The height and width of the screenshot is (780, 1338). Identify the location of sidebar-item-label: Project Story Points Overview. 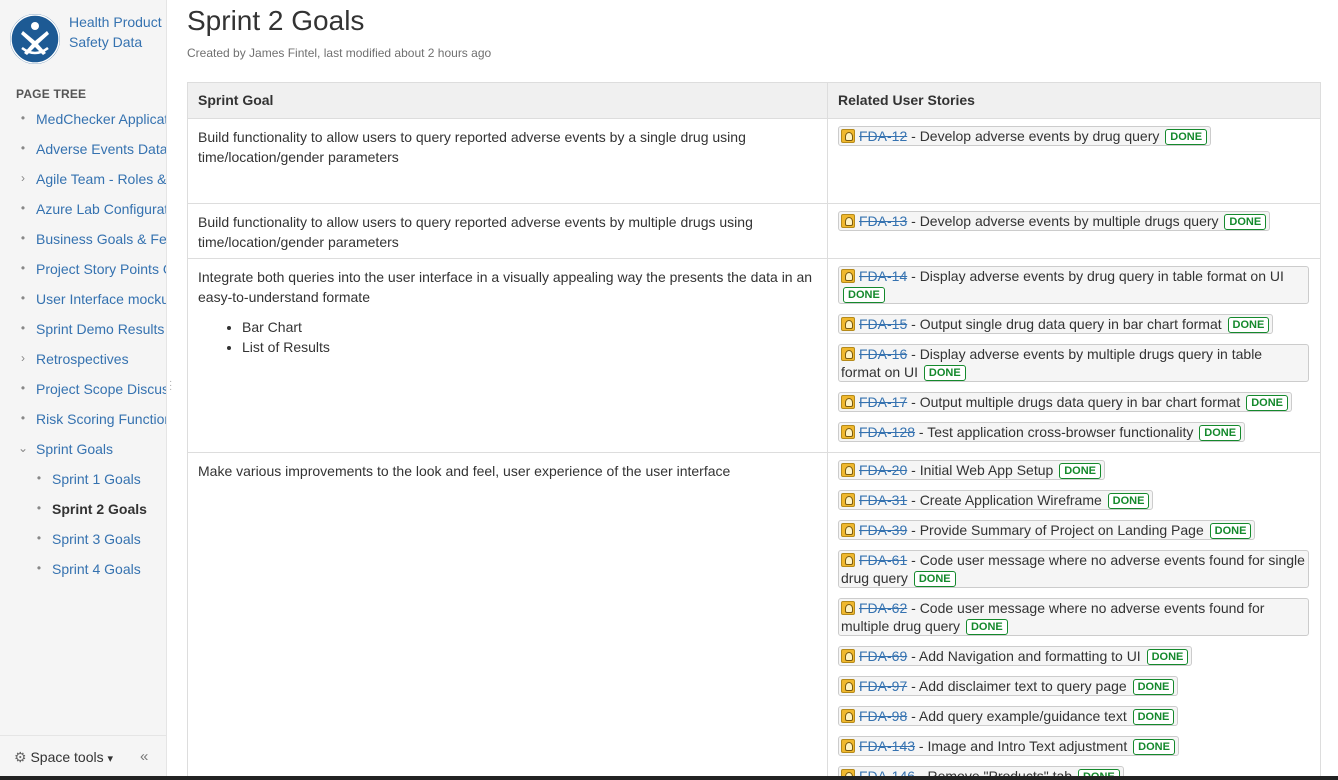
(101, 269).